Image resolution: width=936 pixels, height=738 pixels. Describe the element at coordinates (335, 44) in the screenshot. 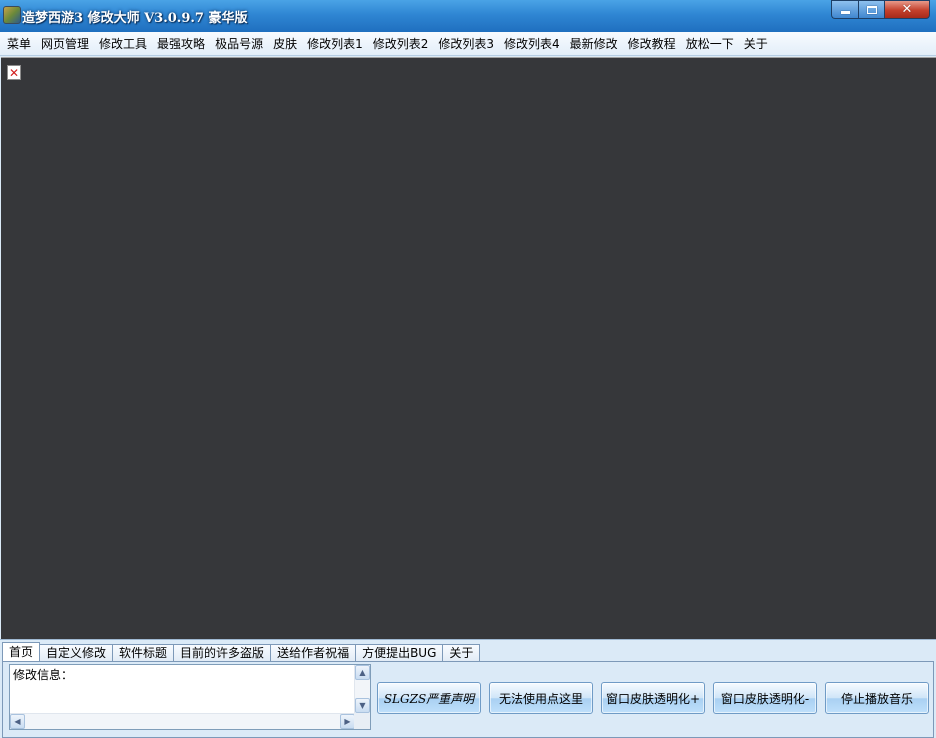

I see `menu-item-list-1: 修改列表1` at that location.